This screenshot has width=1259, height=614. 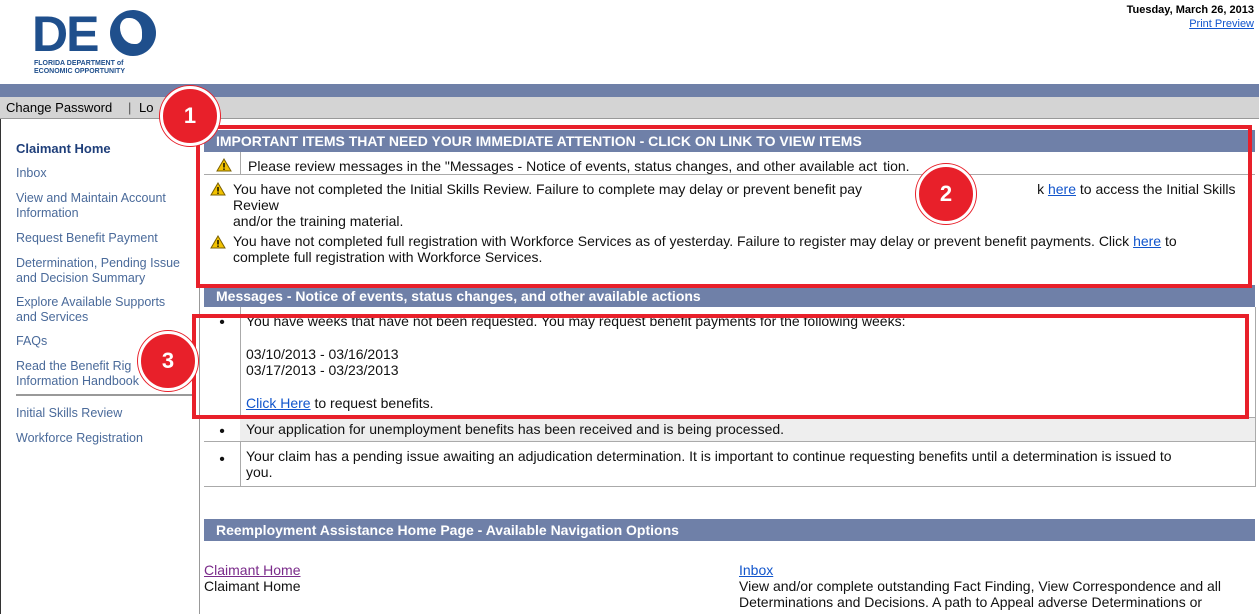 What do you see at coordinates (73, 366) in the screenshot?
I see `sidebar-item-handbook: Read the Benefit Rig` at bounding box center [73, 366].